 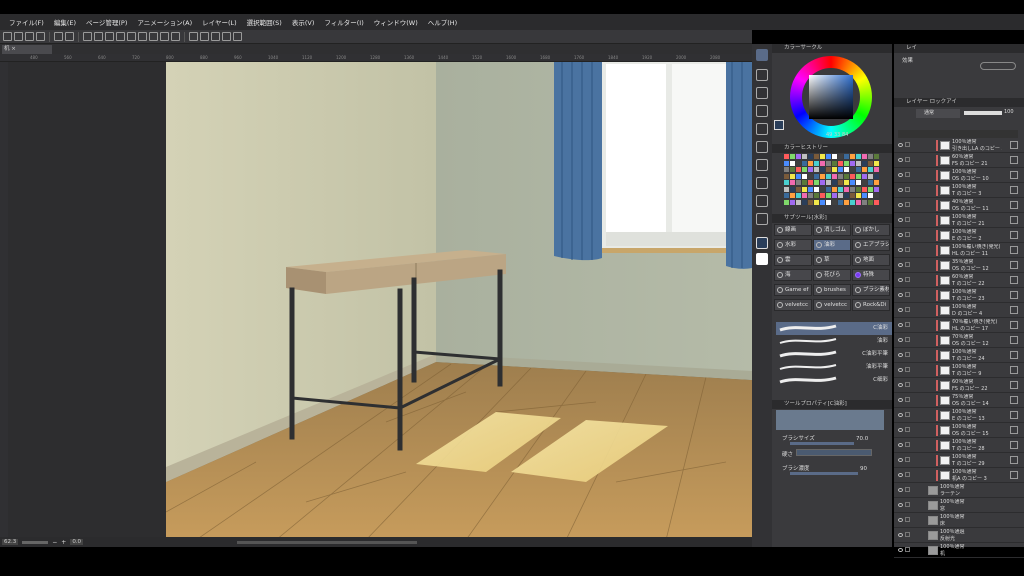 I want to click on open-folder-icon, so click(x=29, y=36).